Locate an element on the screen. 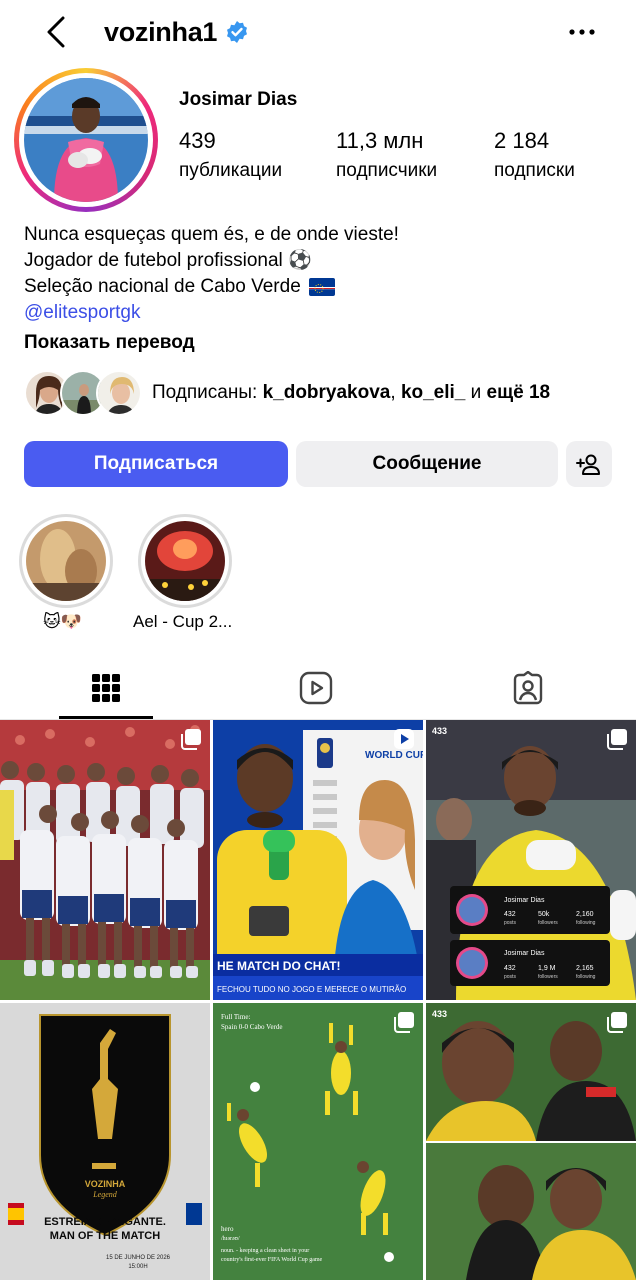 This screenshot has width=636, height=1280. story-highlight: 🐱🐶 is located at coordinates (66, 572).